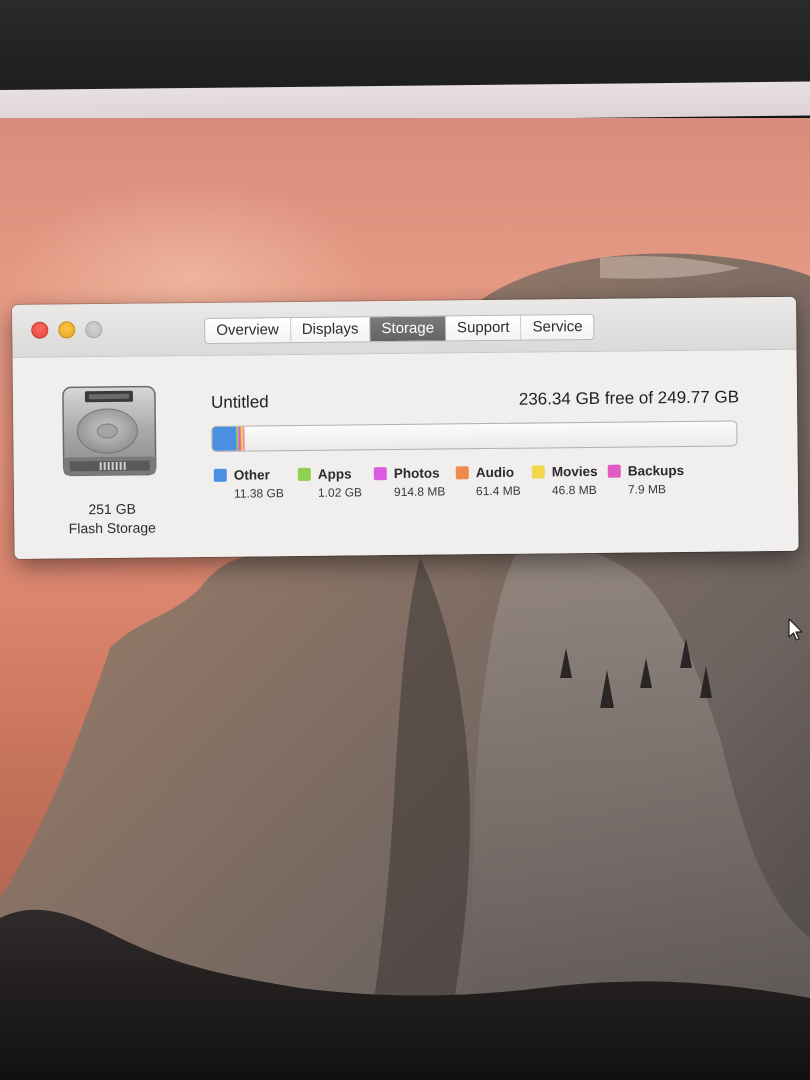 The height and width of the screenshot is (1080, 810). I want to click on legend-swatch-photos, so click(380, 473).